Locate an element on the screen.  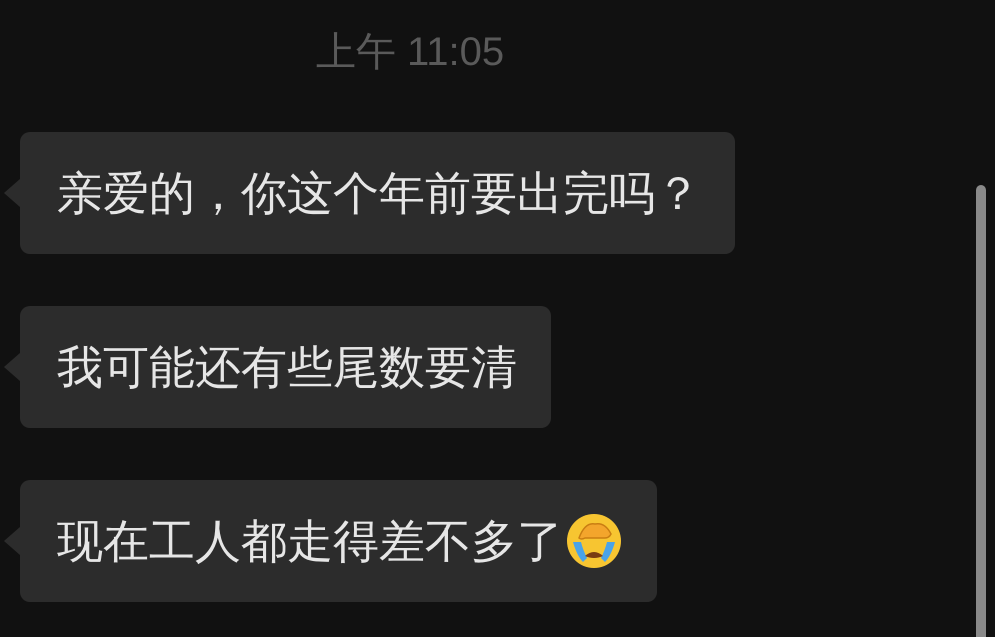
message-text: 现在工人都走得差不多了 is located at coordinates (310, 541).